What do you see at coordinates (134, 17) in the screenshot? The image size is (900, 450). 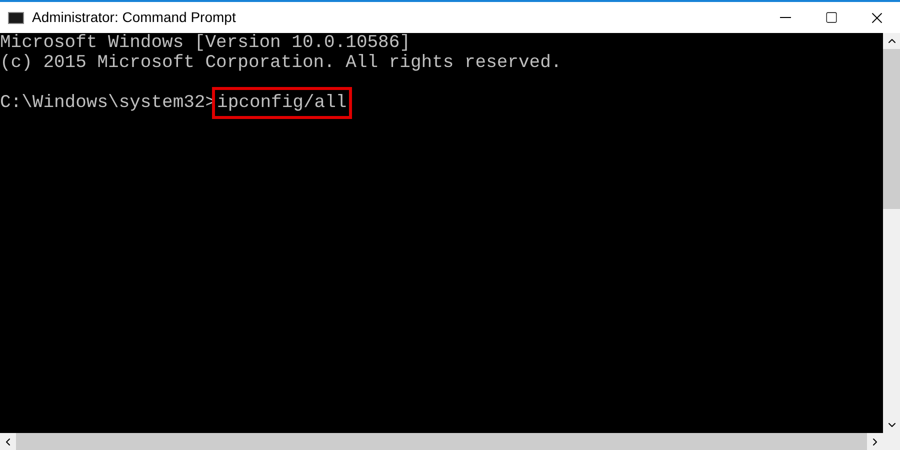 I see `window-title: Administrator: Command Prompt` at bounding box center [134, 17].